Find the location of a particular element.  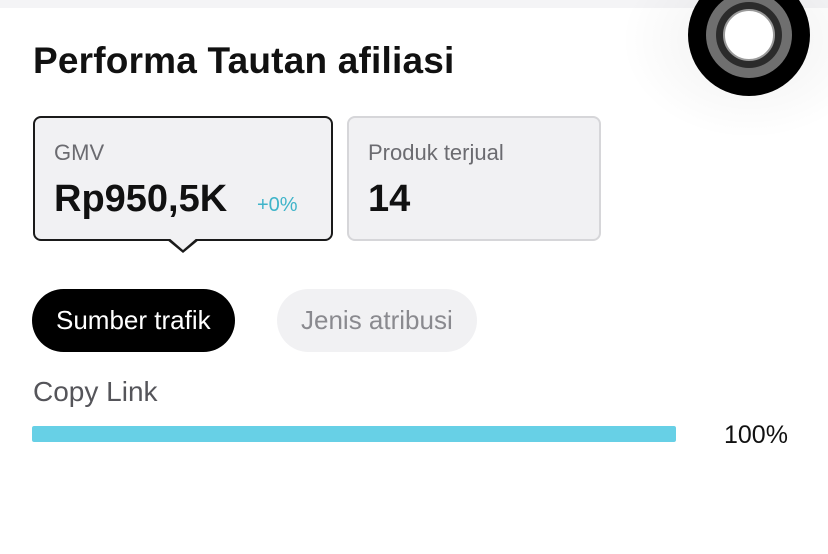

metric-card-label: GMV is located at coordinates (79, 152).